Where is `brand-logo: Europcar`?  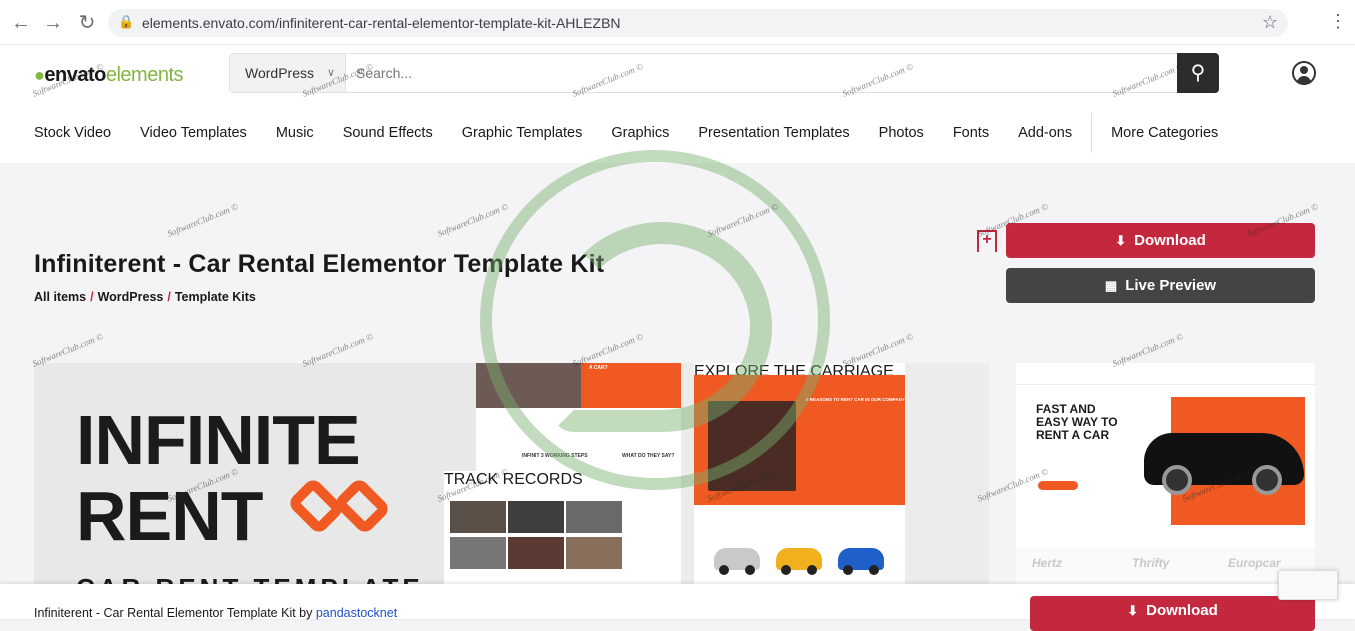
brand-logo: Europcar is located at coordinates (1254, 563).